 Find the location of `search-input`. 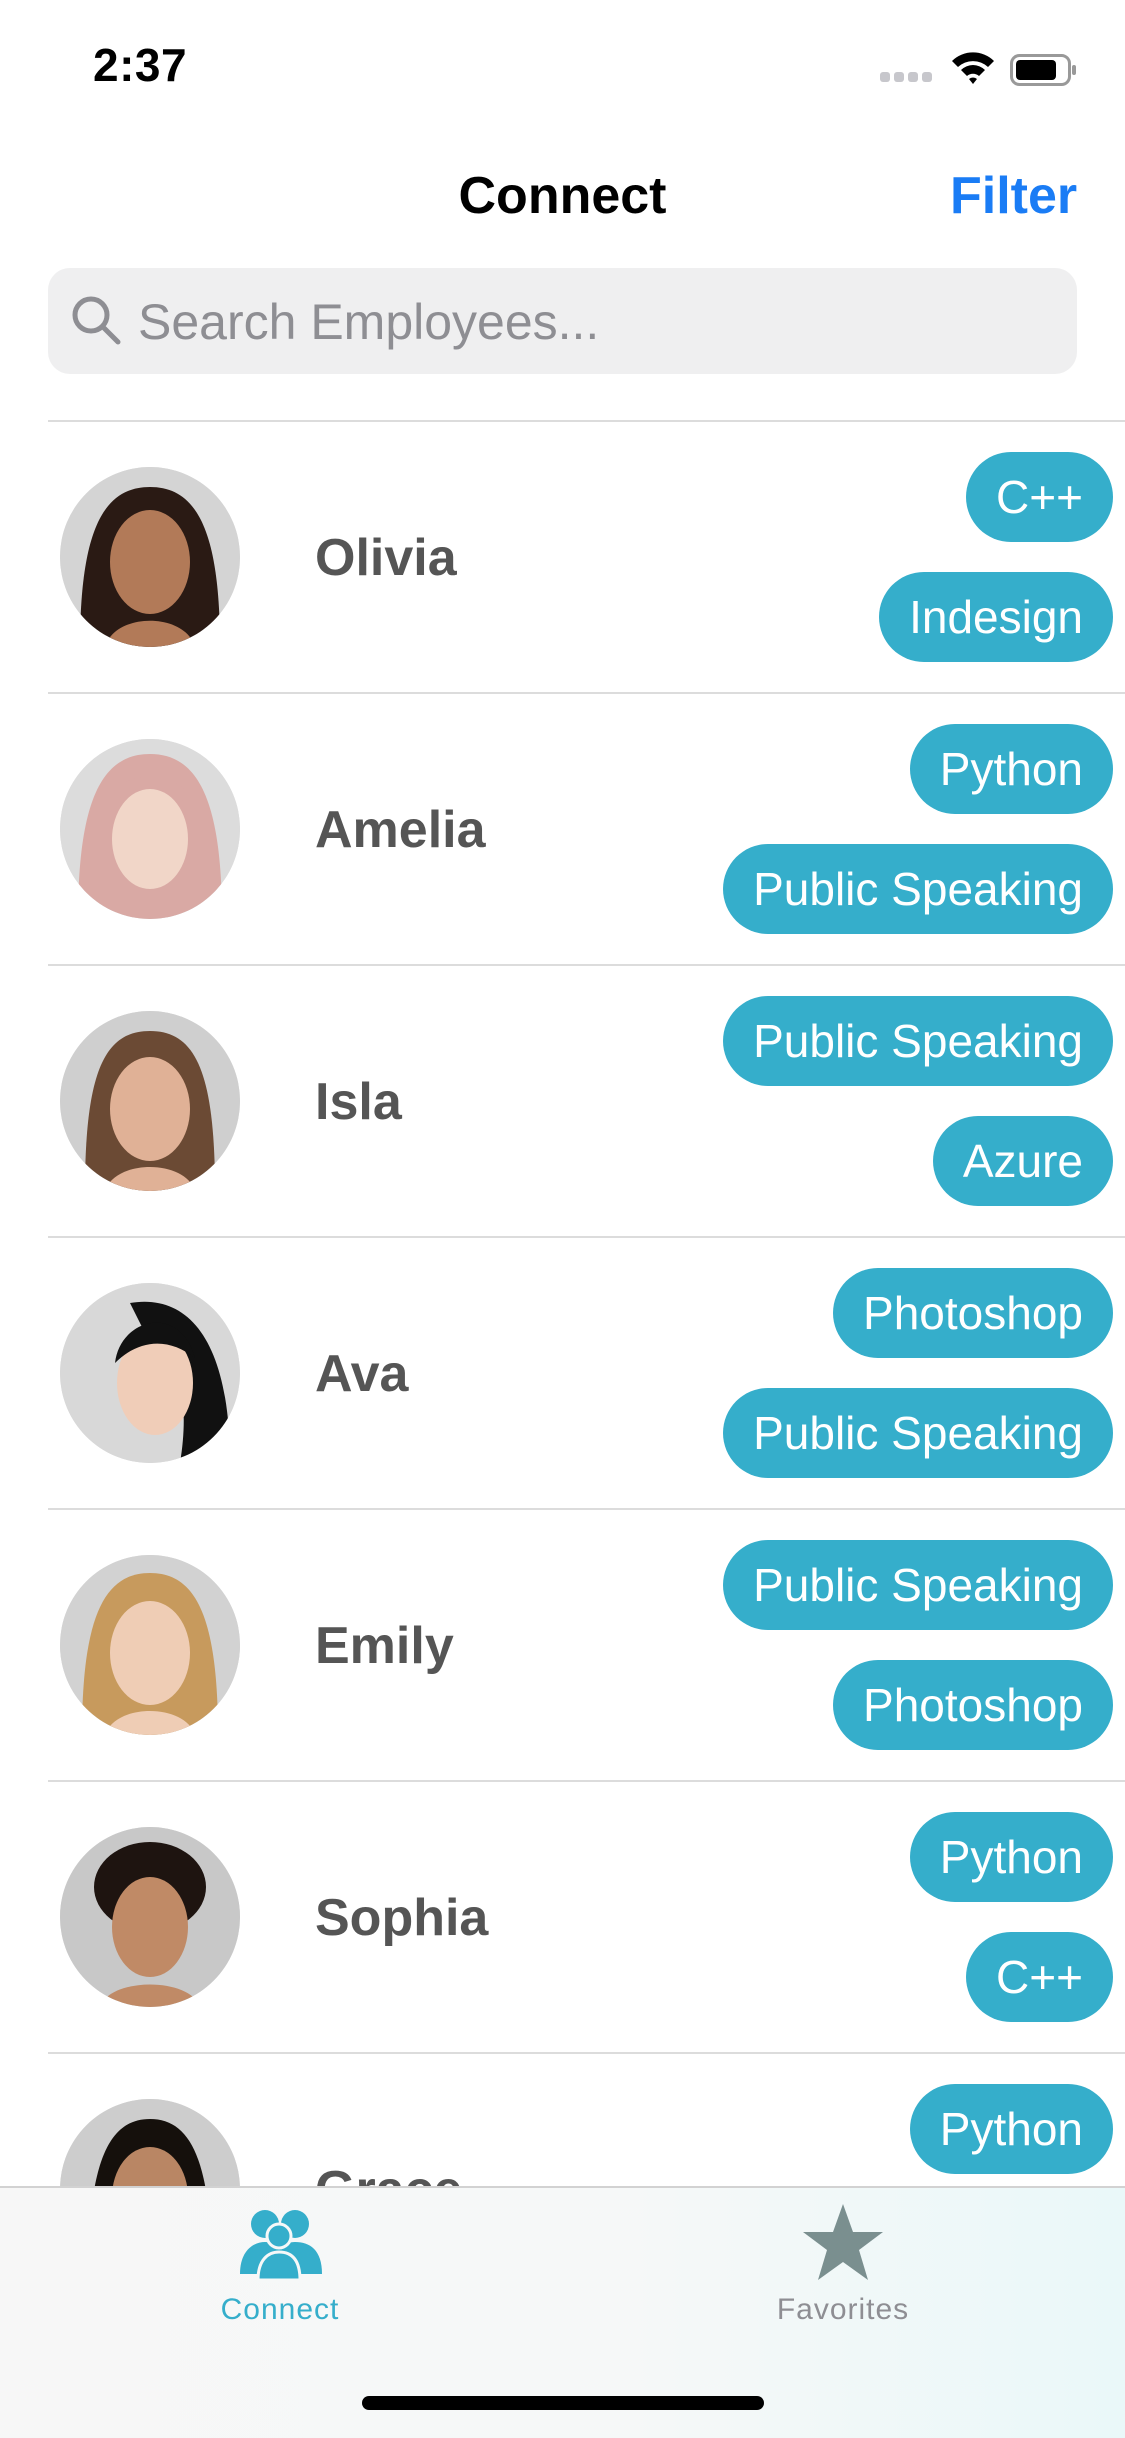

search-input is located at coordinates (588, 322).